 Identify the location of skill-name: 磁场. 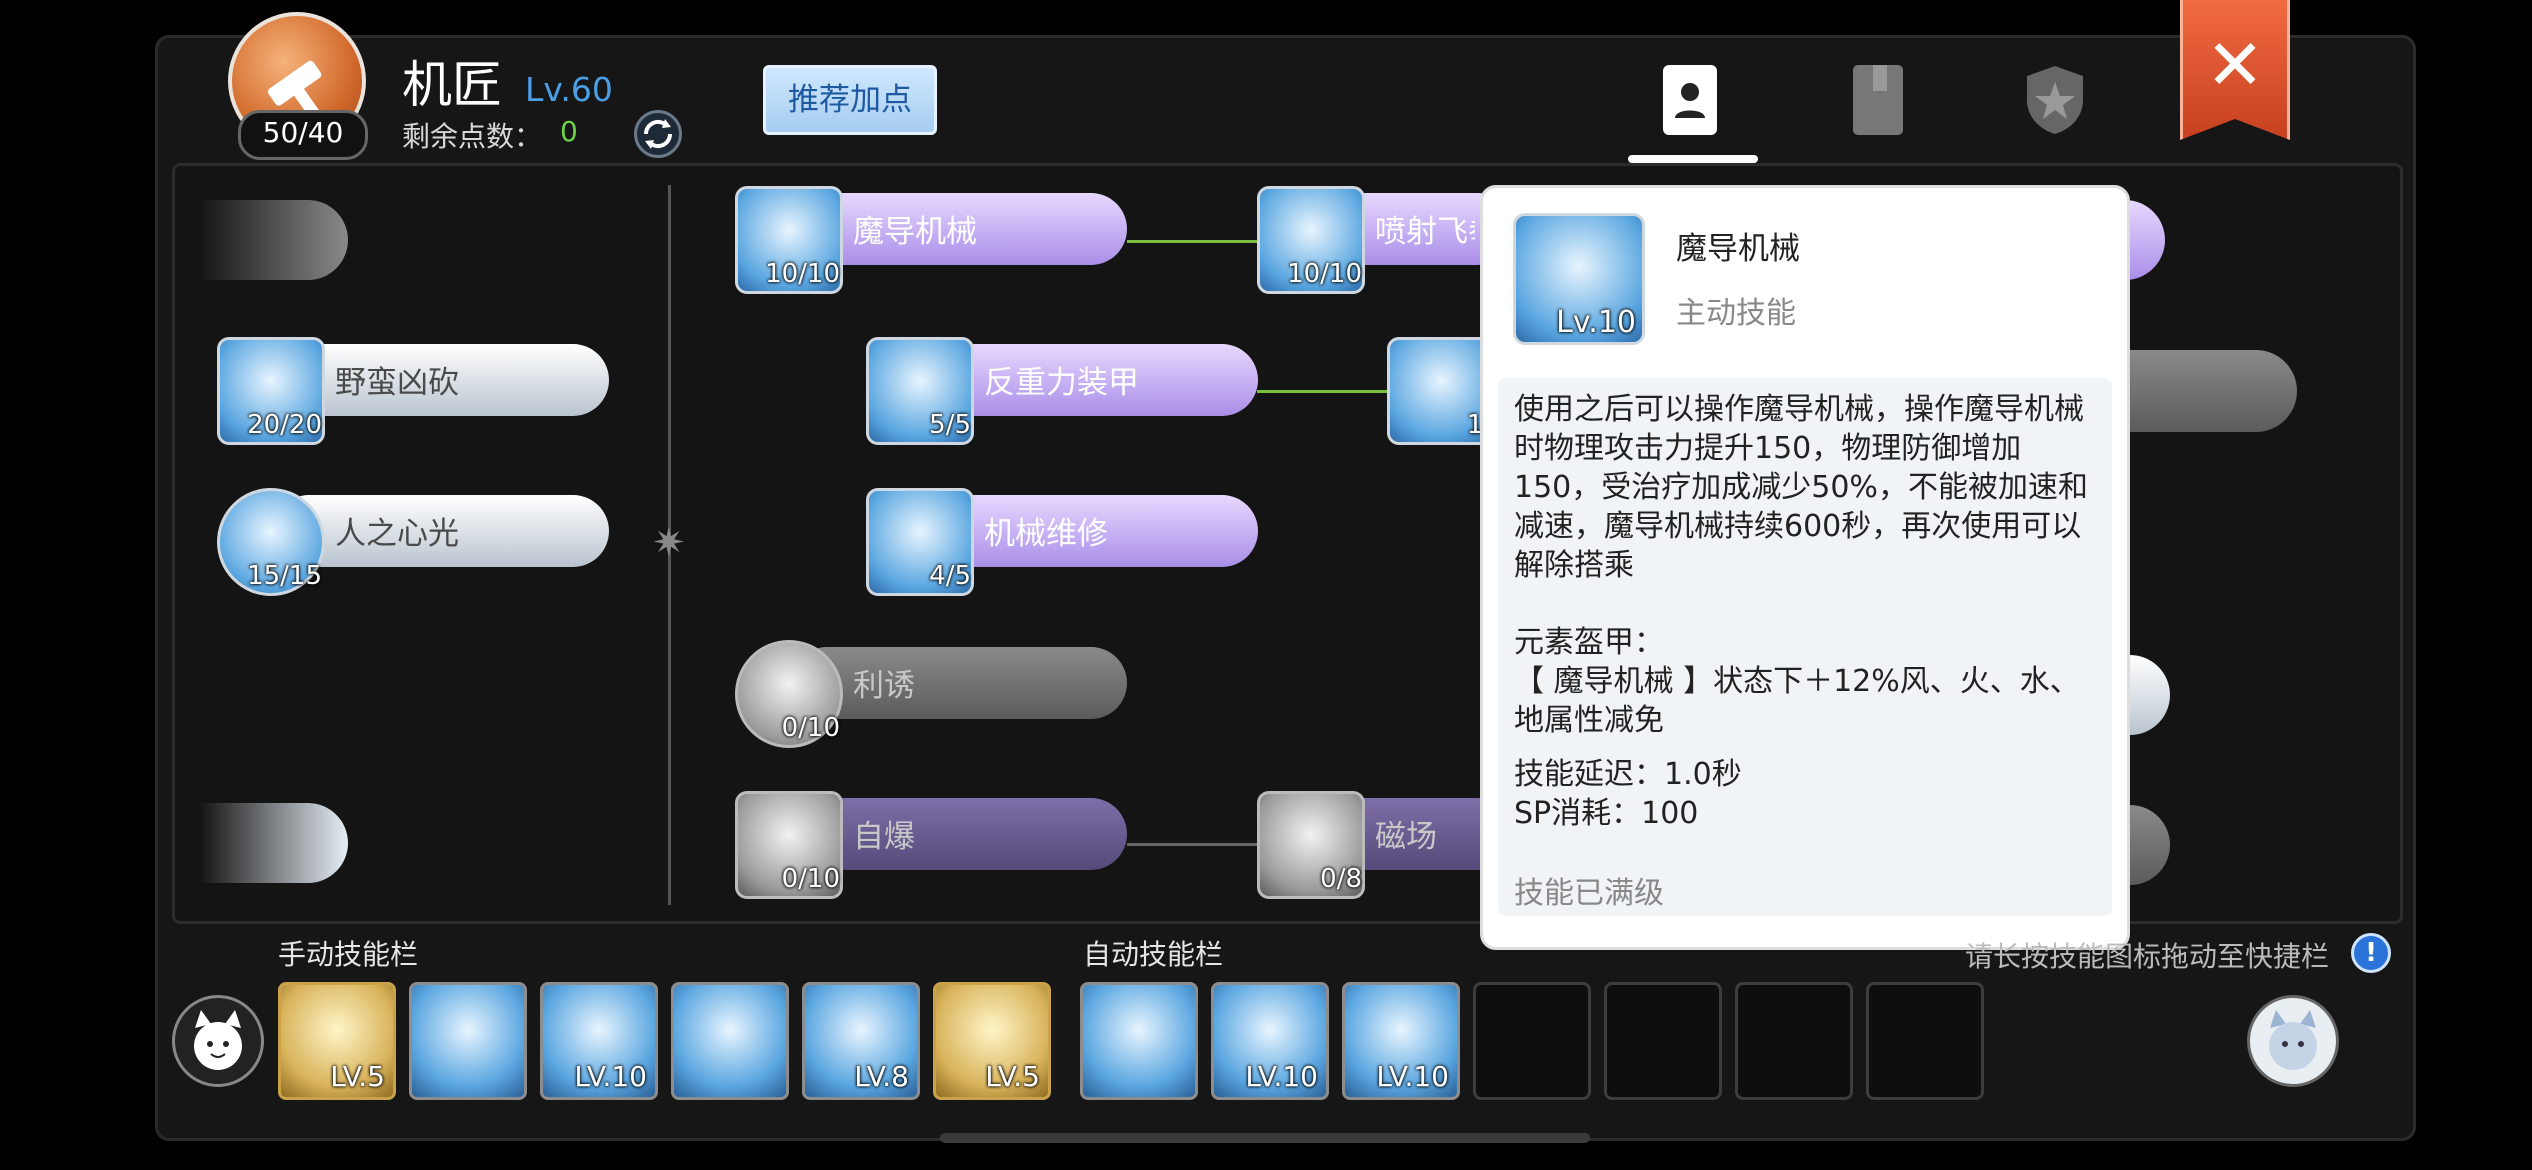
(1406, 837).